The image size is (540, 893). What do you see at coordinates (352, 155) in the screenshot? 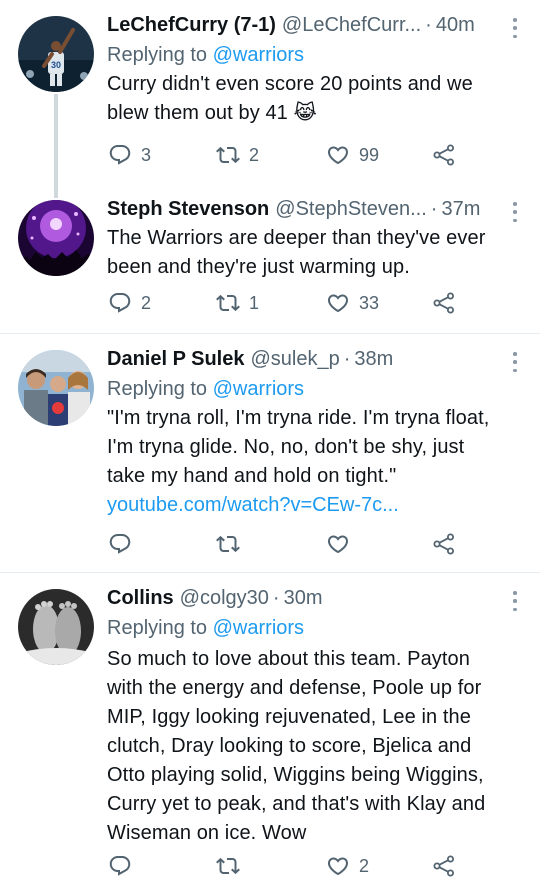
I see `like-button: 99` at bounding box center [352, 155].